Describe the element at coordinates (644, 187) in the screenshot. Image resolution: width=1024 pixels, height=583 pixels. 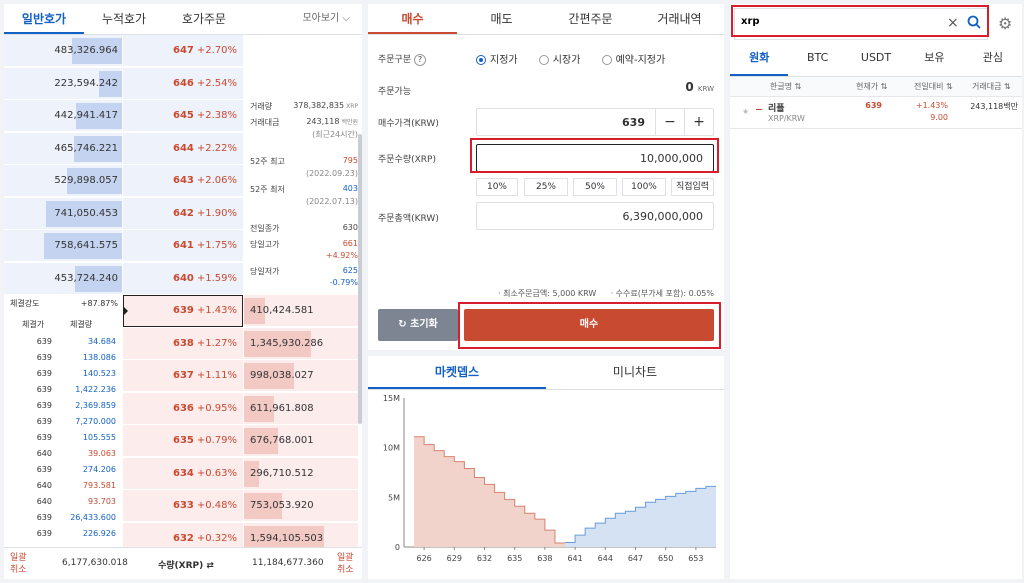
I see `pct-100-button: 100%` at that location.